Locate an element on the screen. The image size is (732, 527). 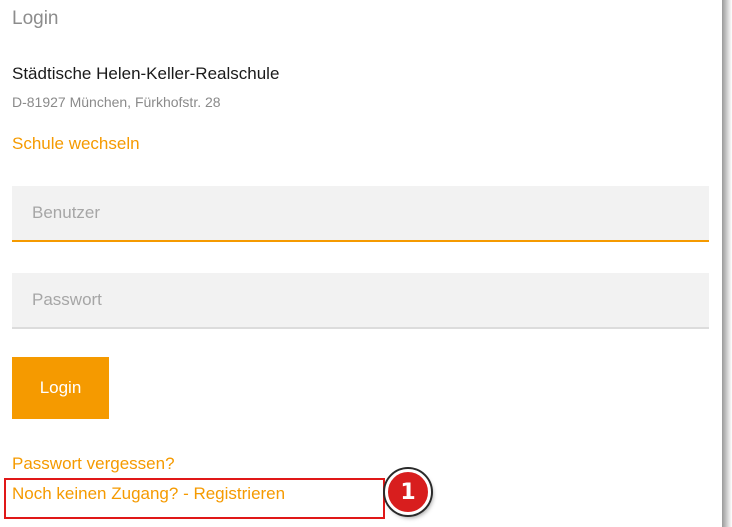
login-button: Login is located at coordinates (60, 388).